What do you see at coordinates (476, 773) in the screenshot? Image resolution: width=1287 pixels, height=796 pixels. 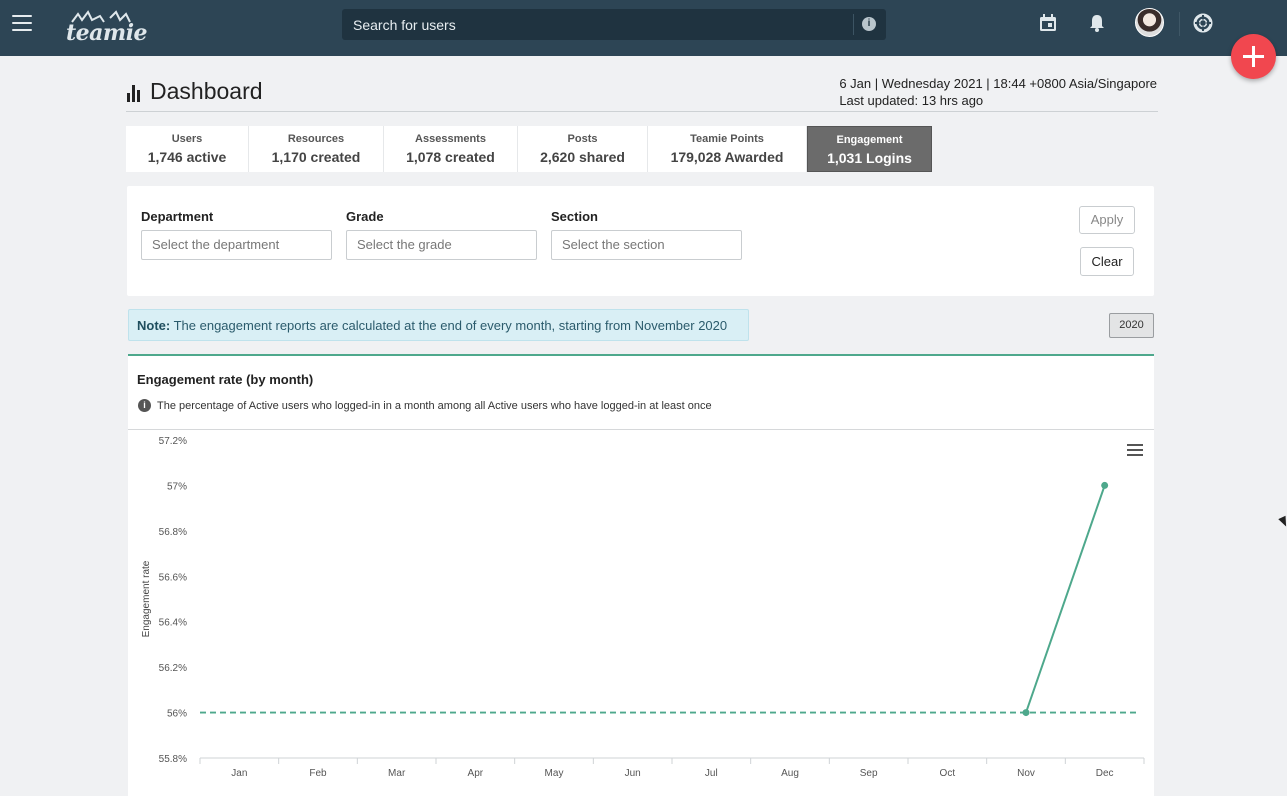 I see `x-tick-label: Apr` at bounding box center [476, 773].